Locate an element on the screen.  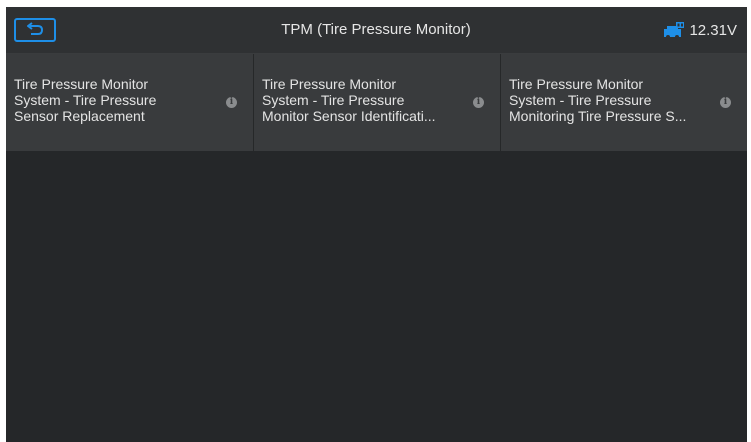
header-bar: TPM (Tire Pressure Monitor) 12.31V is located at coordinates (376, 30).